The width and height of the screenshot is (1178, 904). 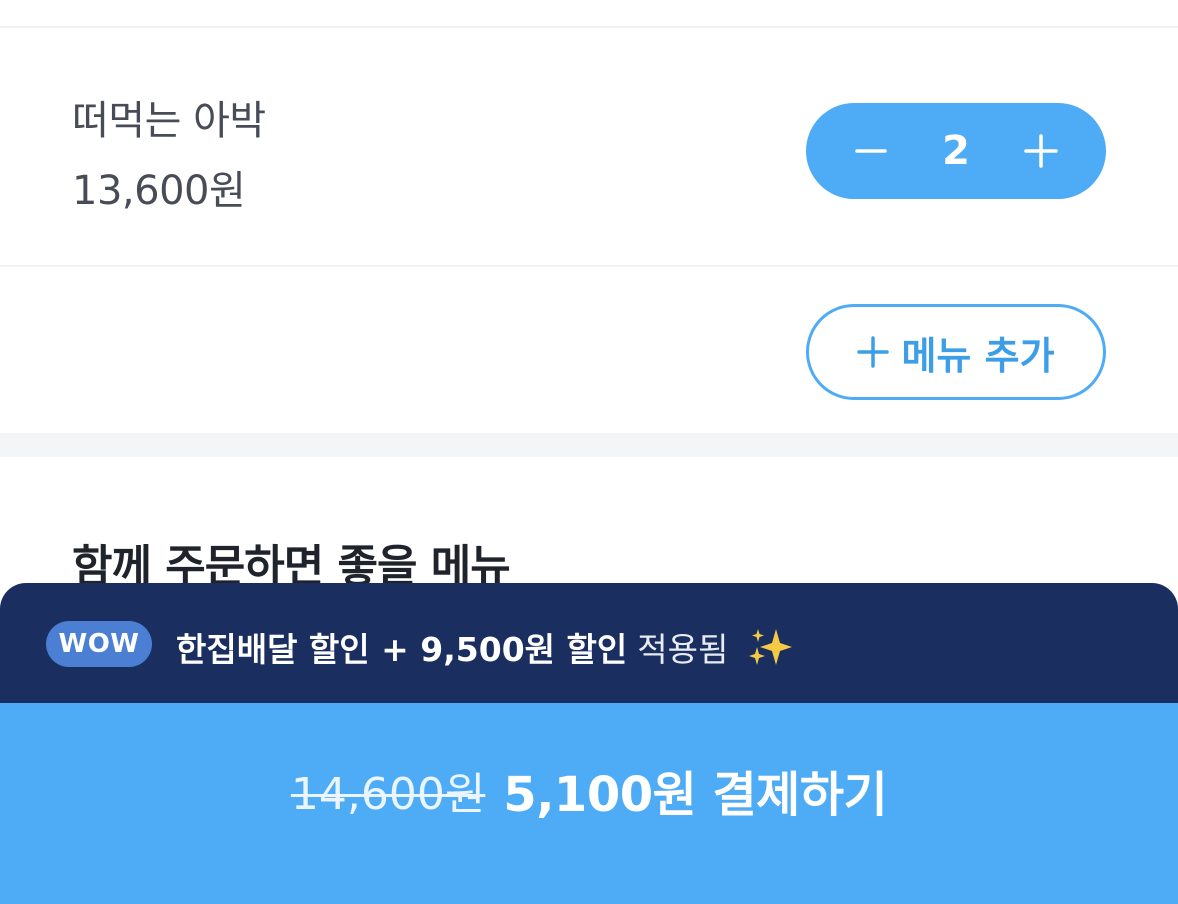 I want to click on add-menu-button: 메뉴 추가, so click(x=956, y=352).